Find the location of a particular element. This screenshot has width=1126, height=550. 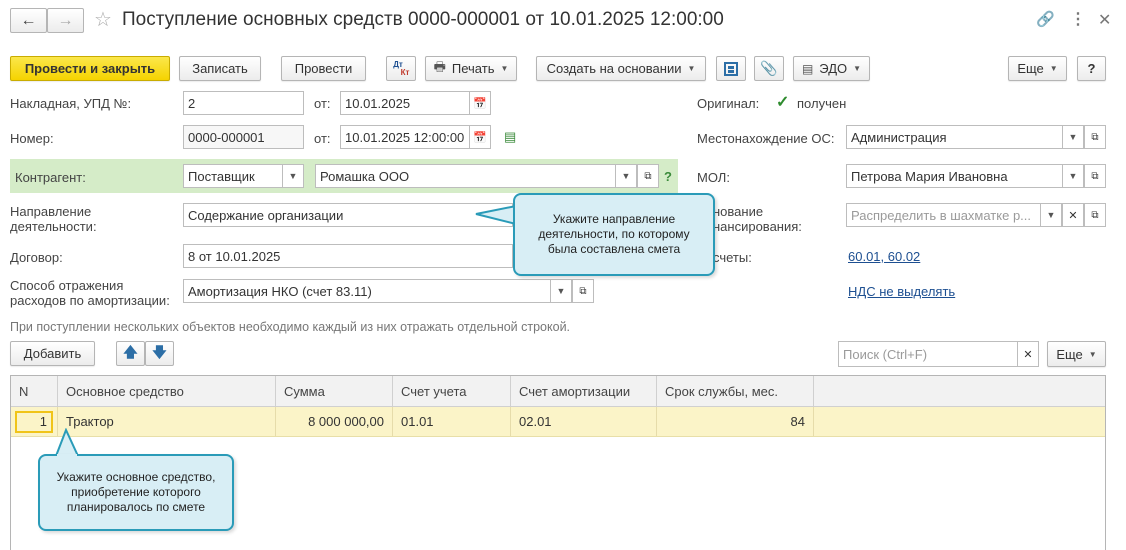

more-button: Еще ▼ is located at coordinates (1037, 68).